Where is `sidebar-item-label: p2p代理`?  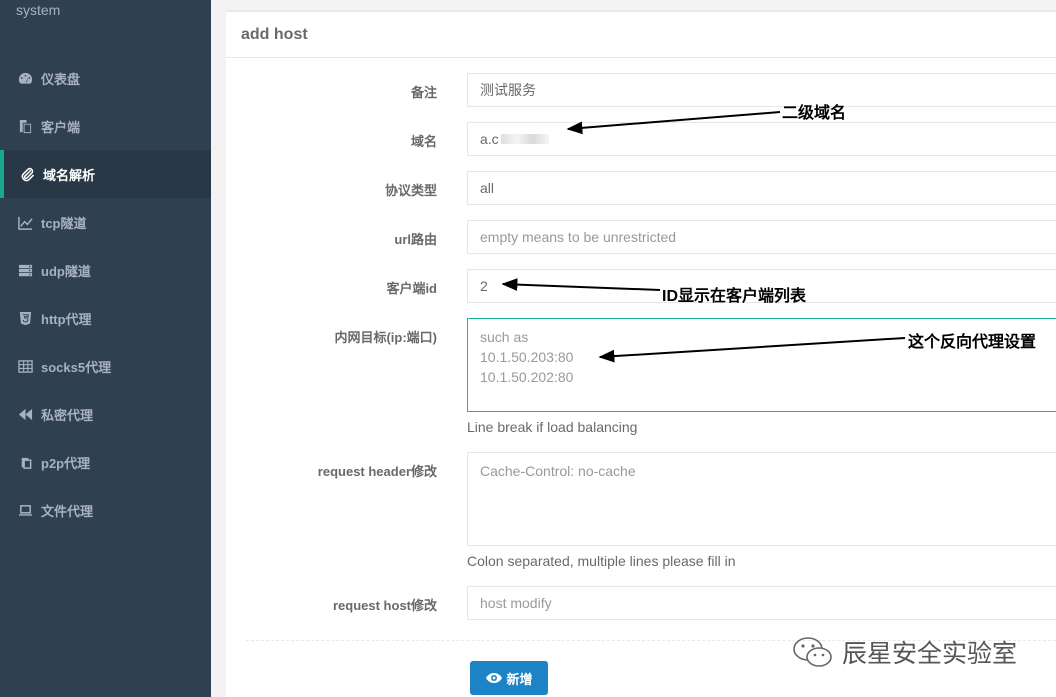 sidebar-item-label: p2p代理 is located at coordinates (66, 463).